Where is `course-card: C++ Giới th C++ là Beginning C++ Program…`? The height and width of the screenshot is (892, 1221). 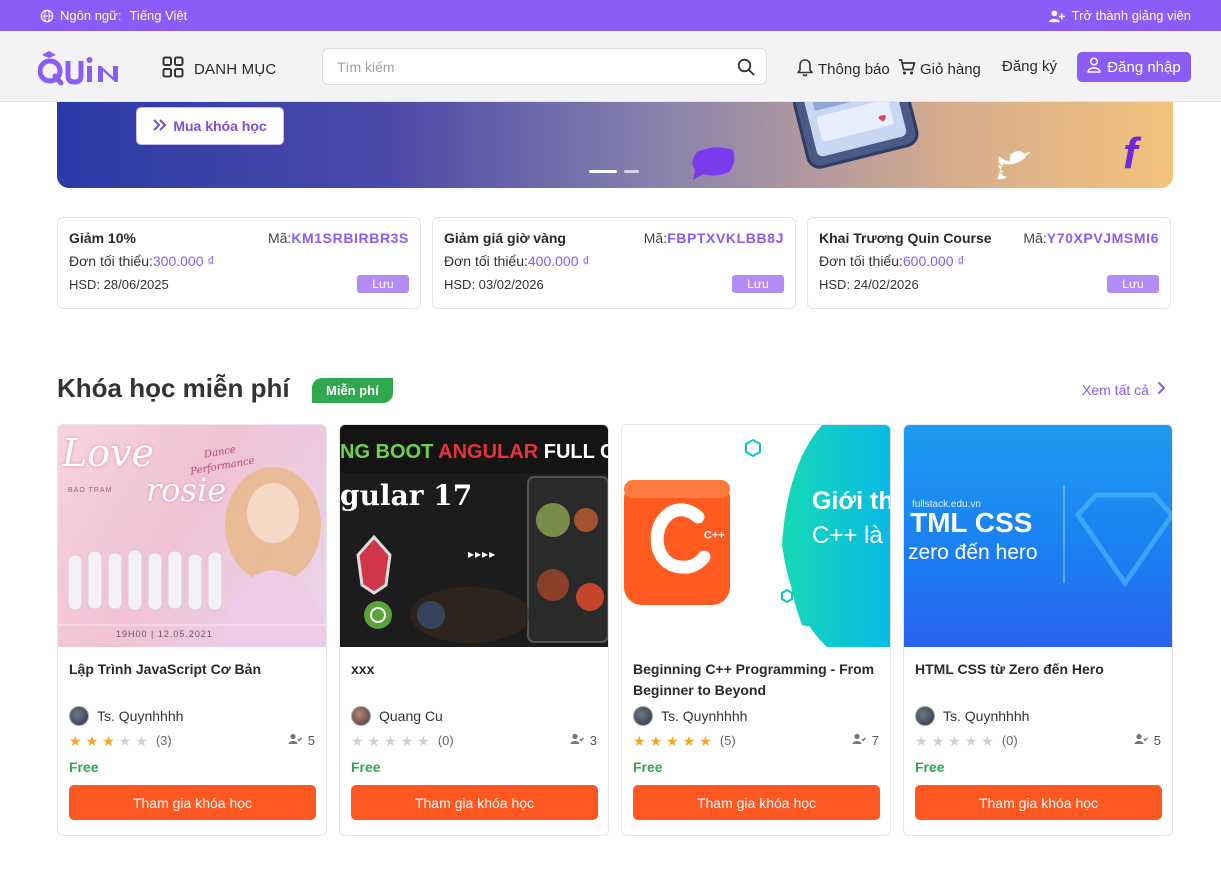
course-card: C++ Giới th C++ là Beginning C++ Program… is located at coordinates (756, 630).